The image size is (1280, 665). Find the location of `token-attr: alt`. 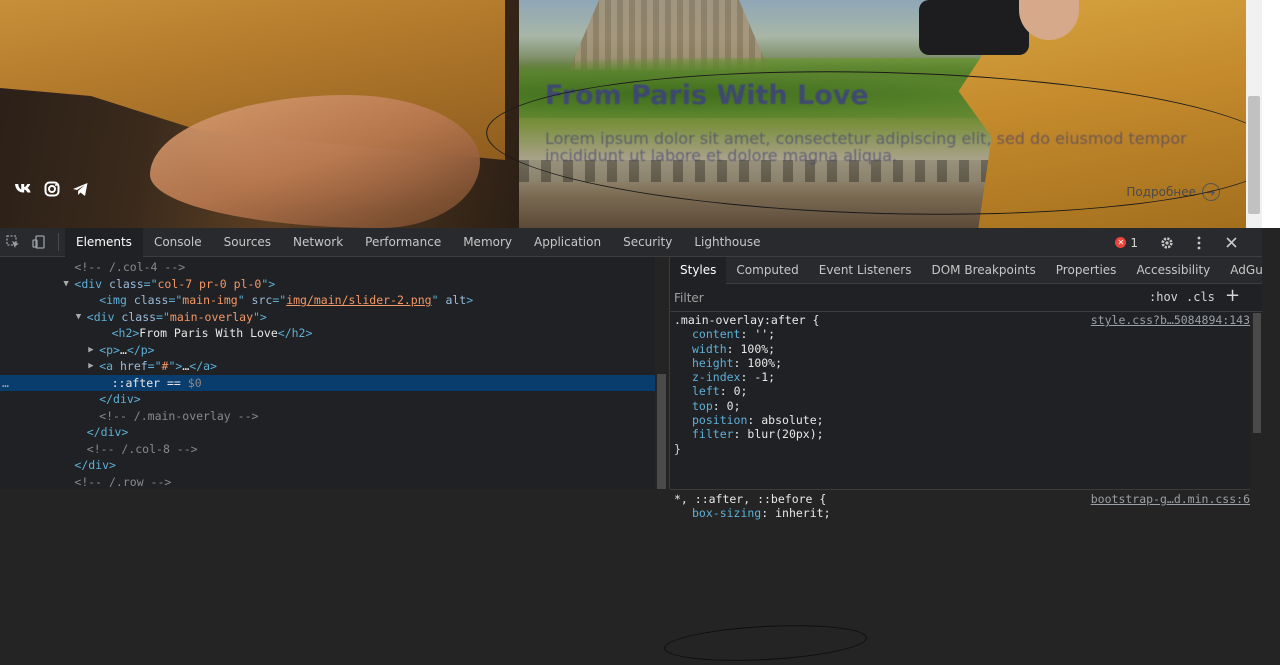

token-attr: alt is located at coordinates (456, 300).